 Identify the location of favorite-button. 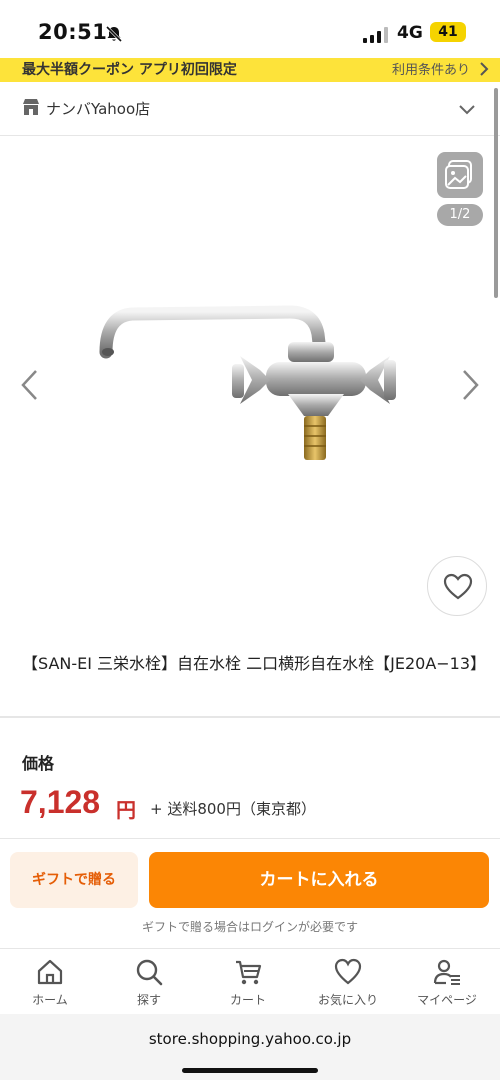
(457, 586).